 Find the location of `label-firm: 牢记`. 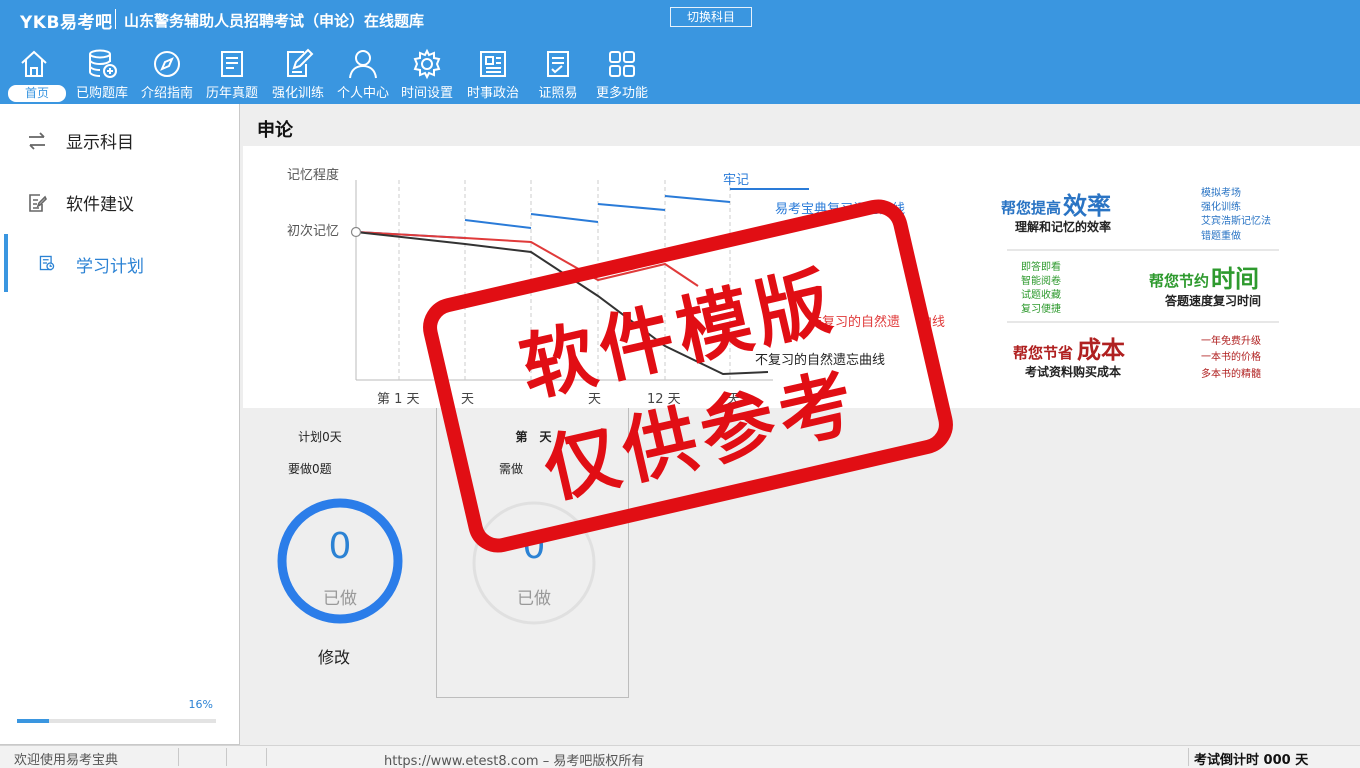

label-firm: 牢记 is located at coordinates (736, 180).